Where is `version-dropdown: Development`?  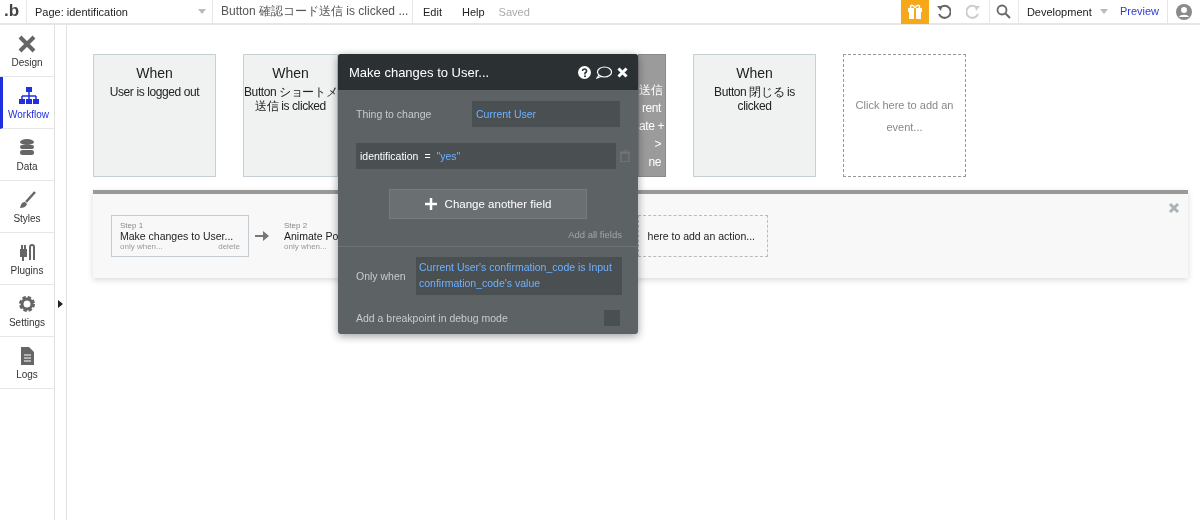 version-dropdown: Development is located at coordinates (1066, 11).